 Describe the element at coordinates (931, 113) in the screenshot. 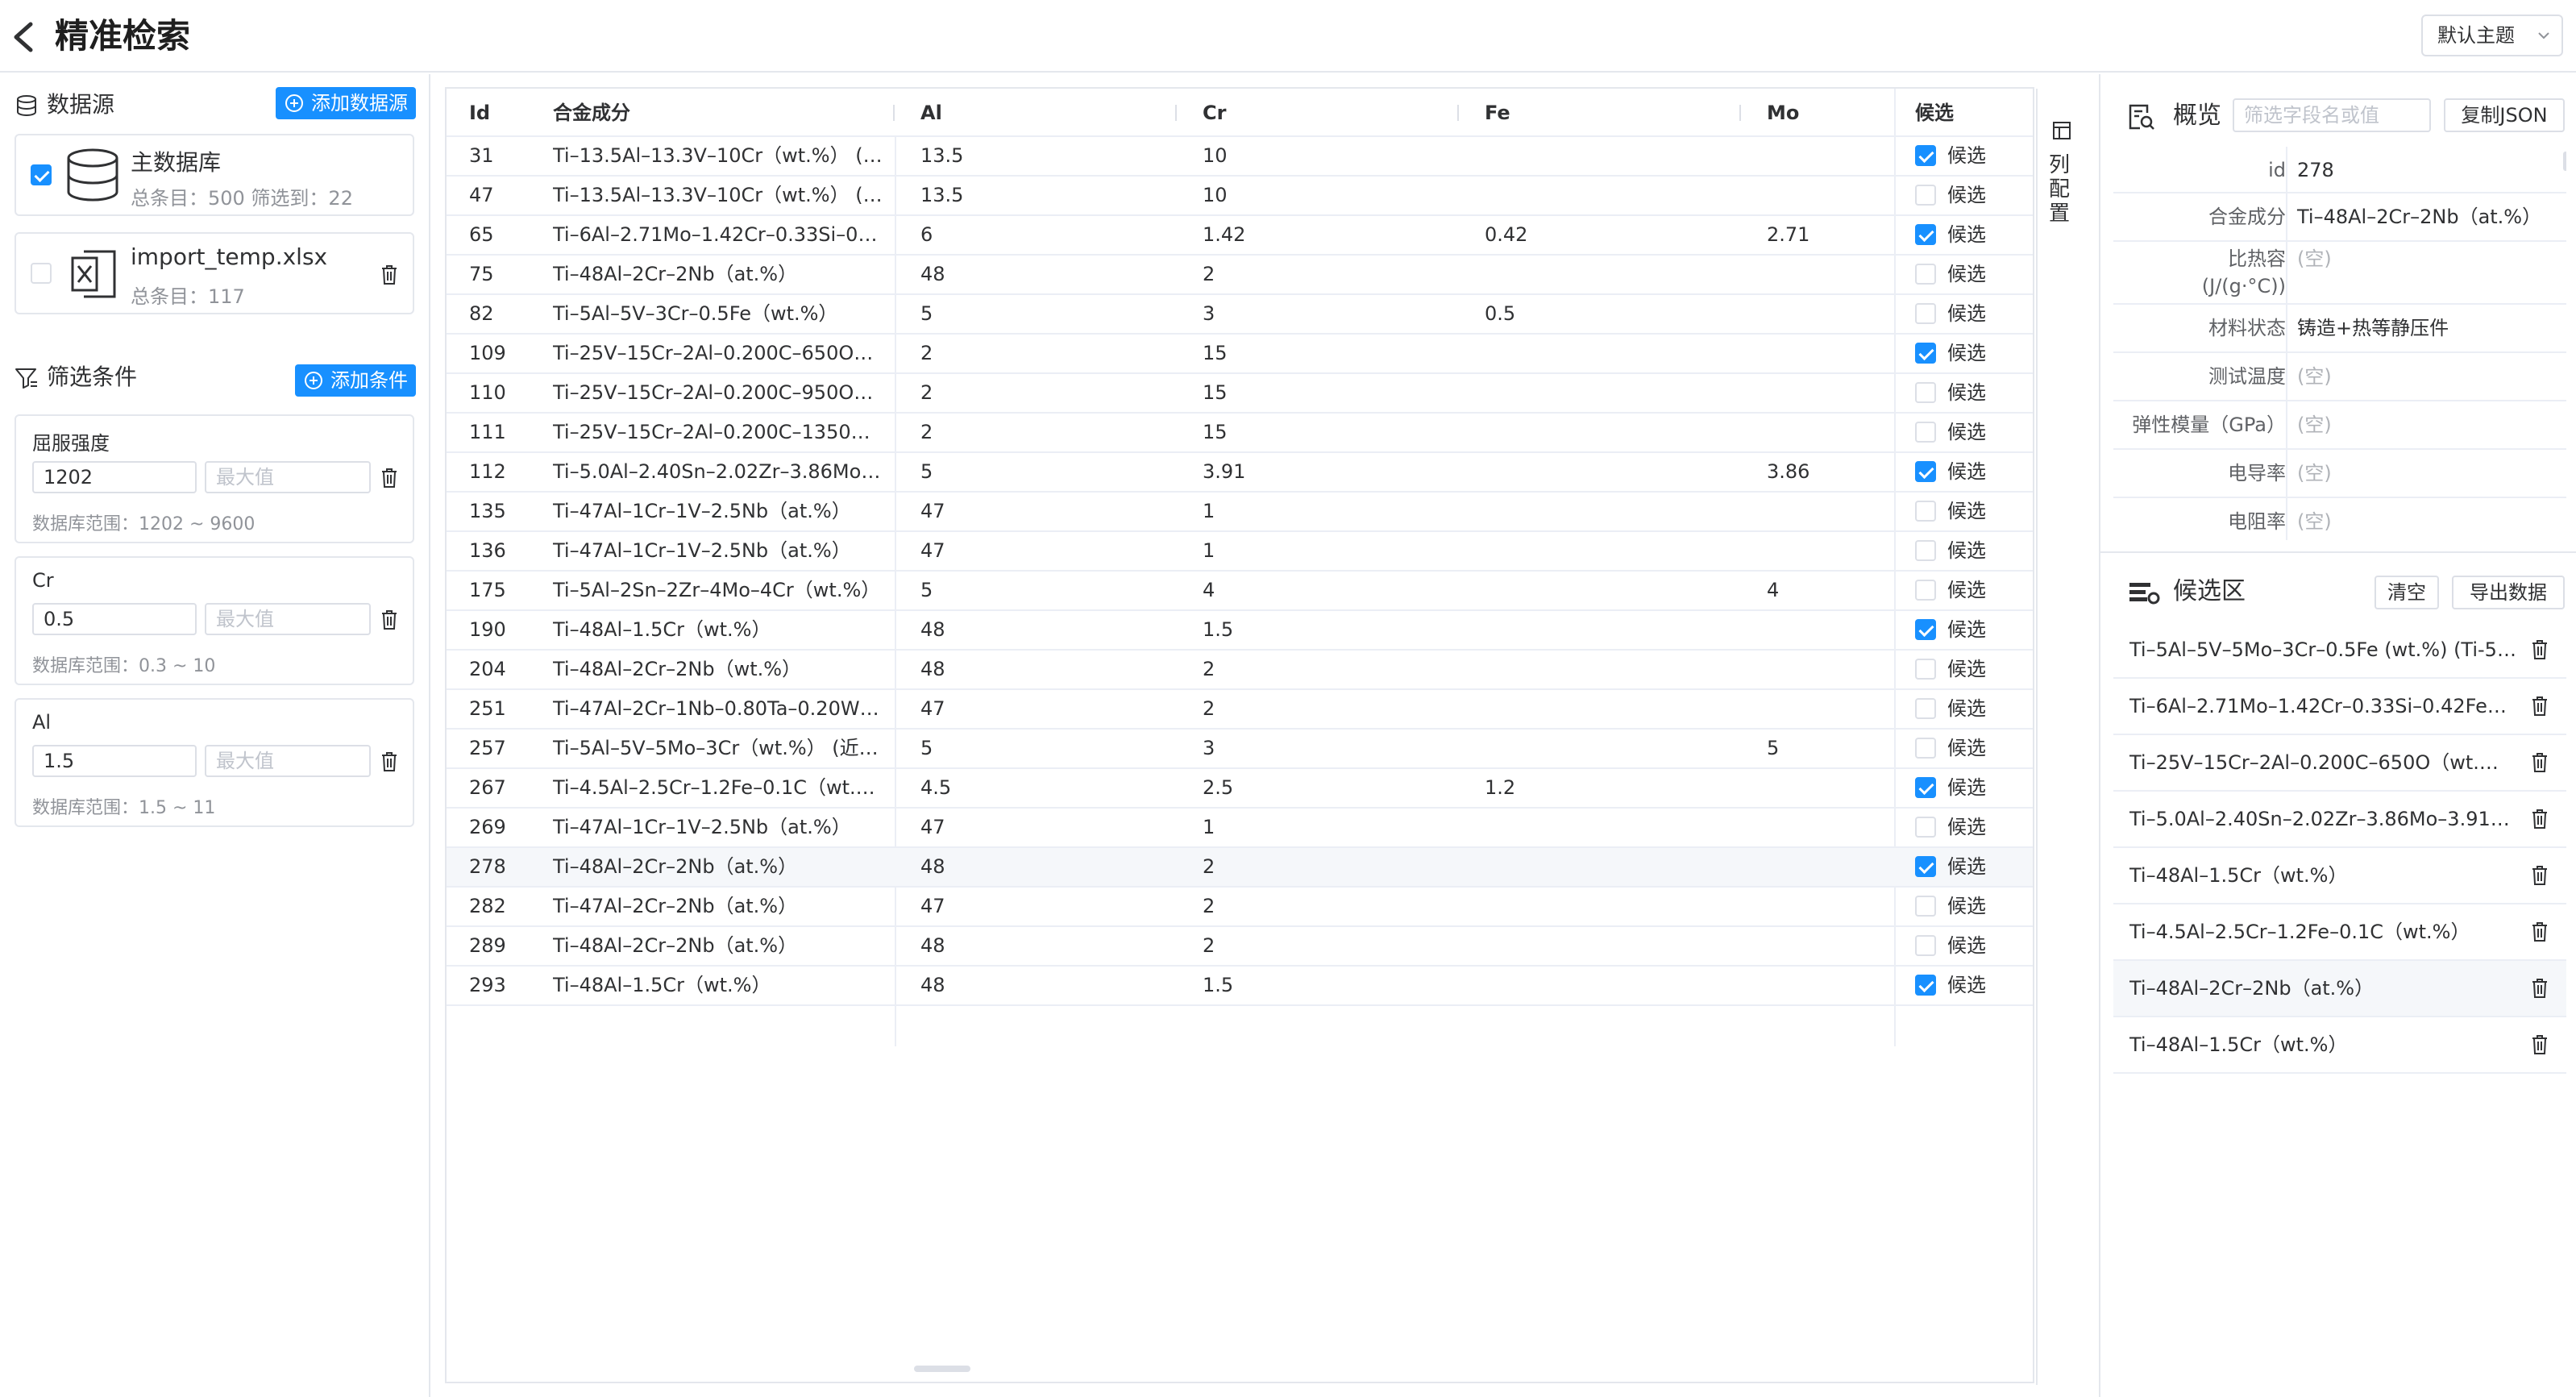

I see `column-header-al: Al` at that location.